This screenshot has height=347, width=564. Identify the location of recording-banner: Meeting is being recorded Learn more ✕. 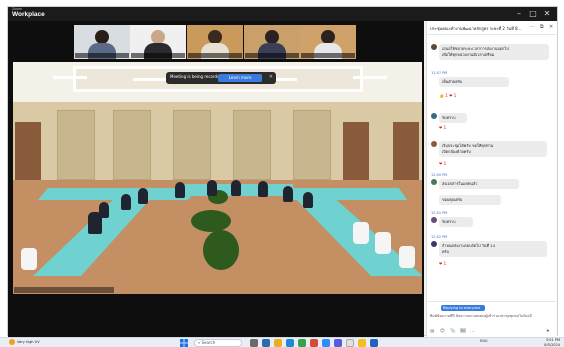
(221, 78).